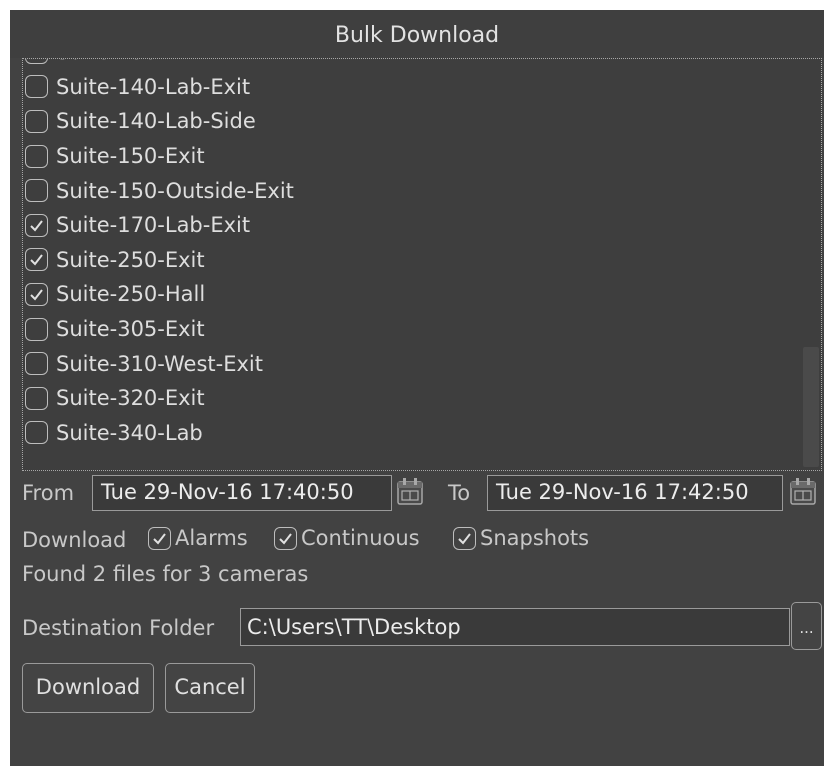  I want to click on to-calendar-icon, so click(803, 492).